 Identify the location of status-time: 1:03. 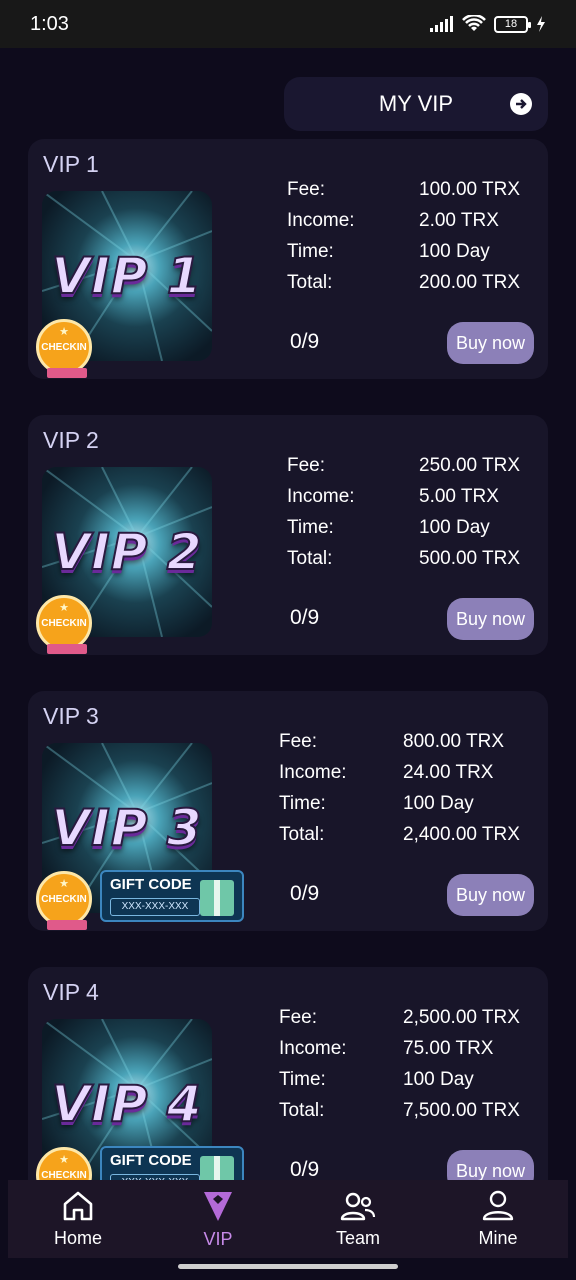
(49, 23).